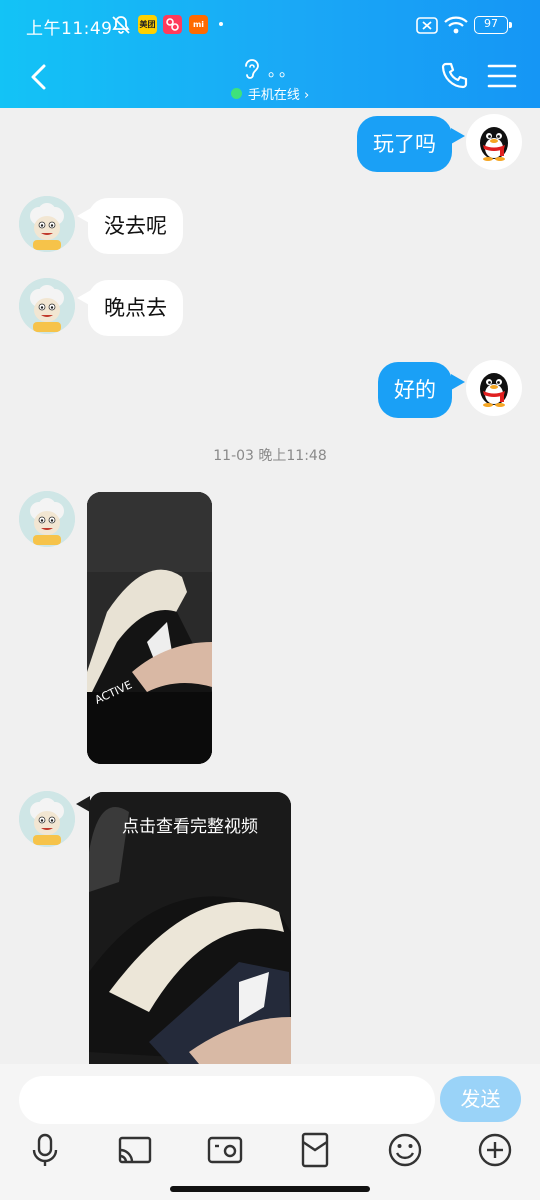 Image resolution: width=540 pixels, height=1200 pixels. I want to click on red-packet-icon, so click(315, 1150).